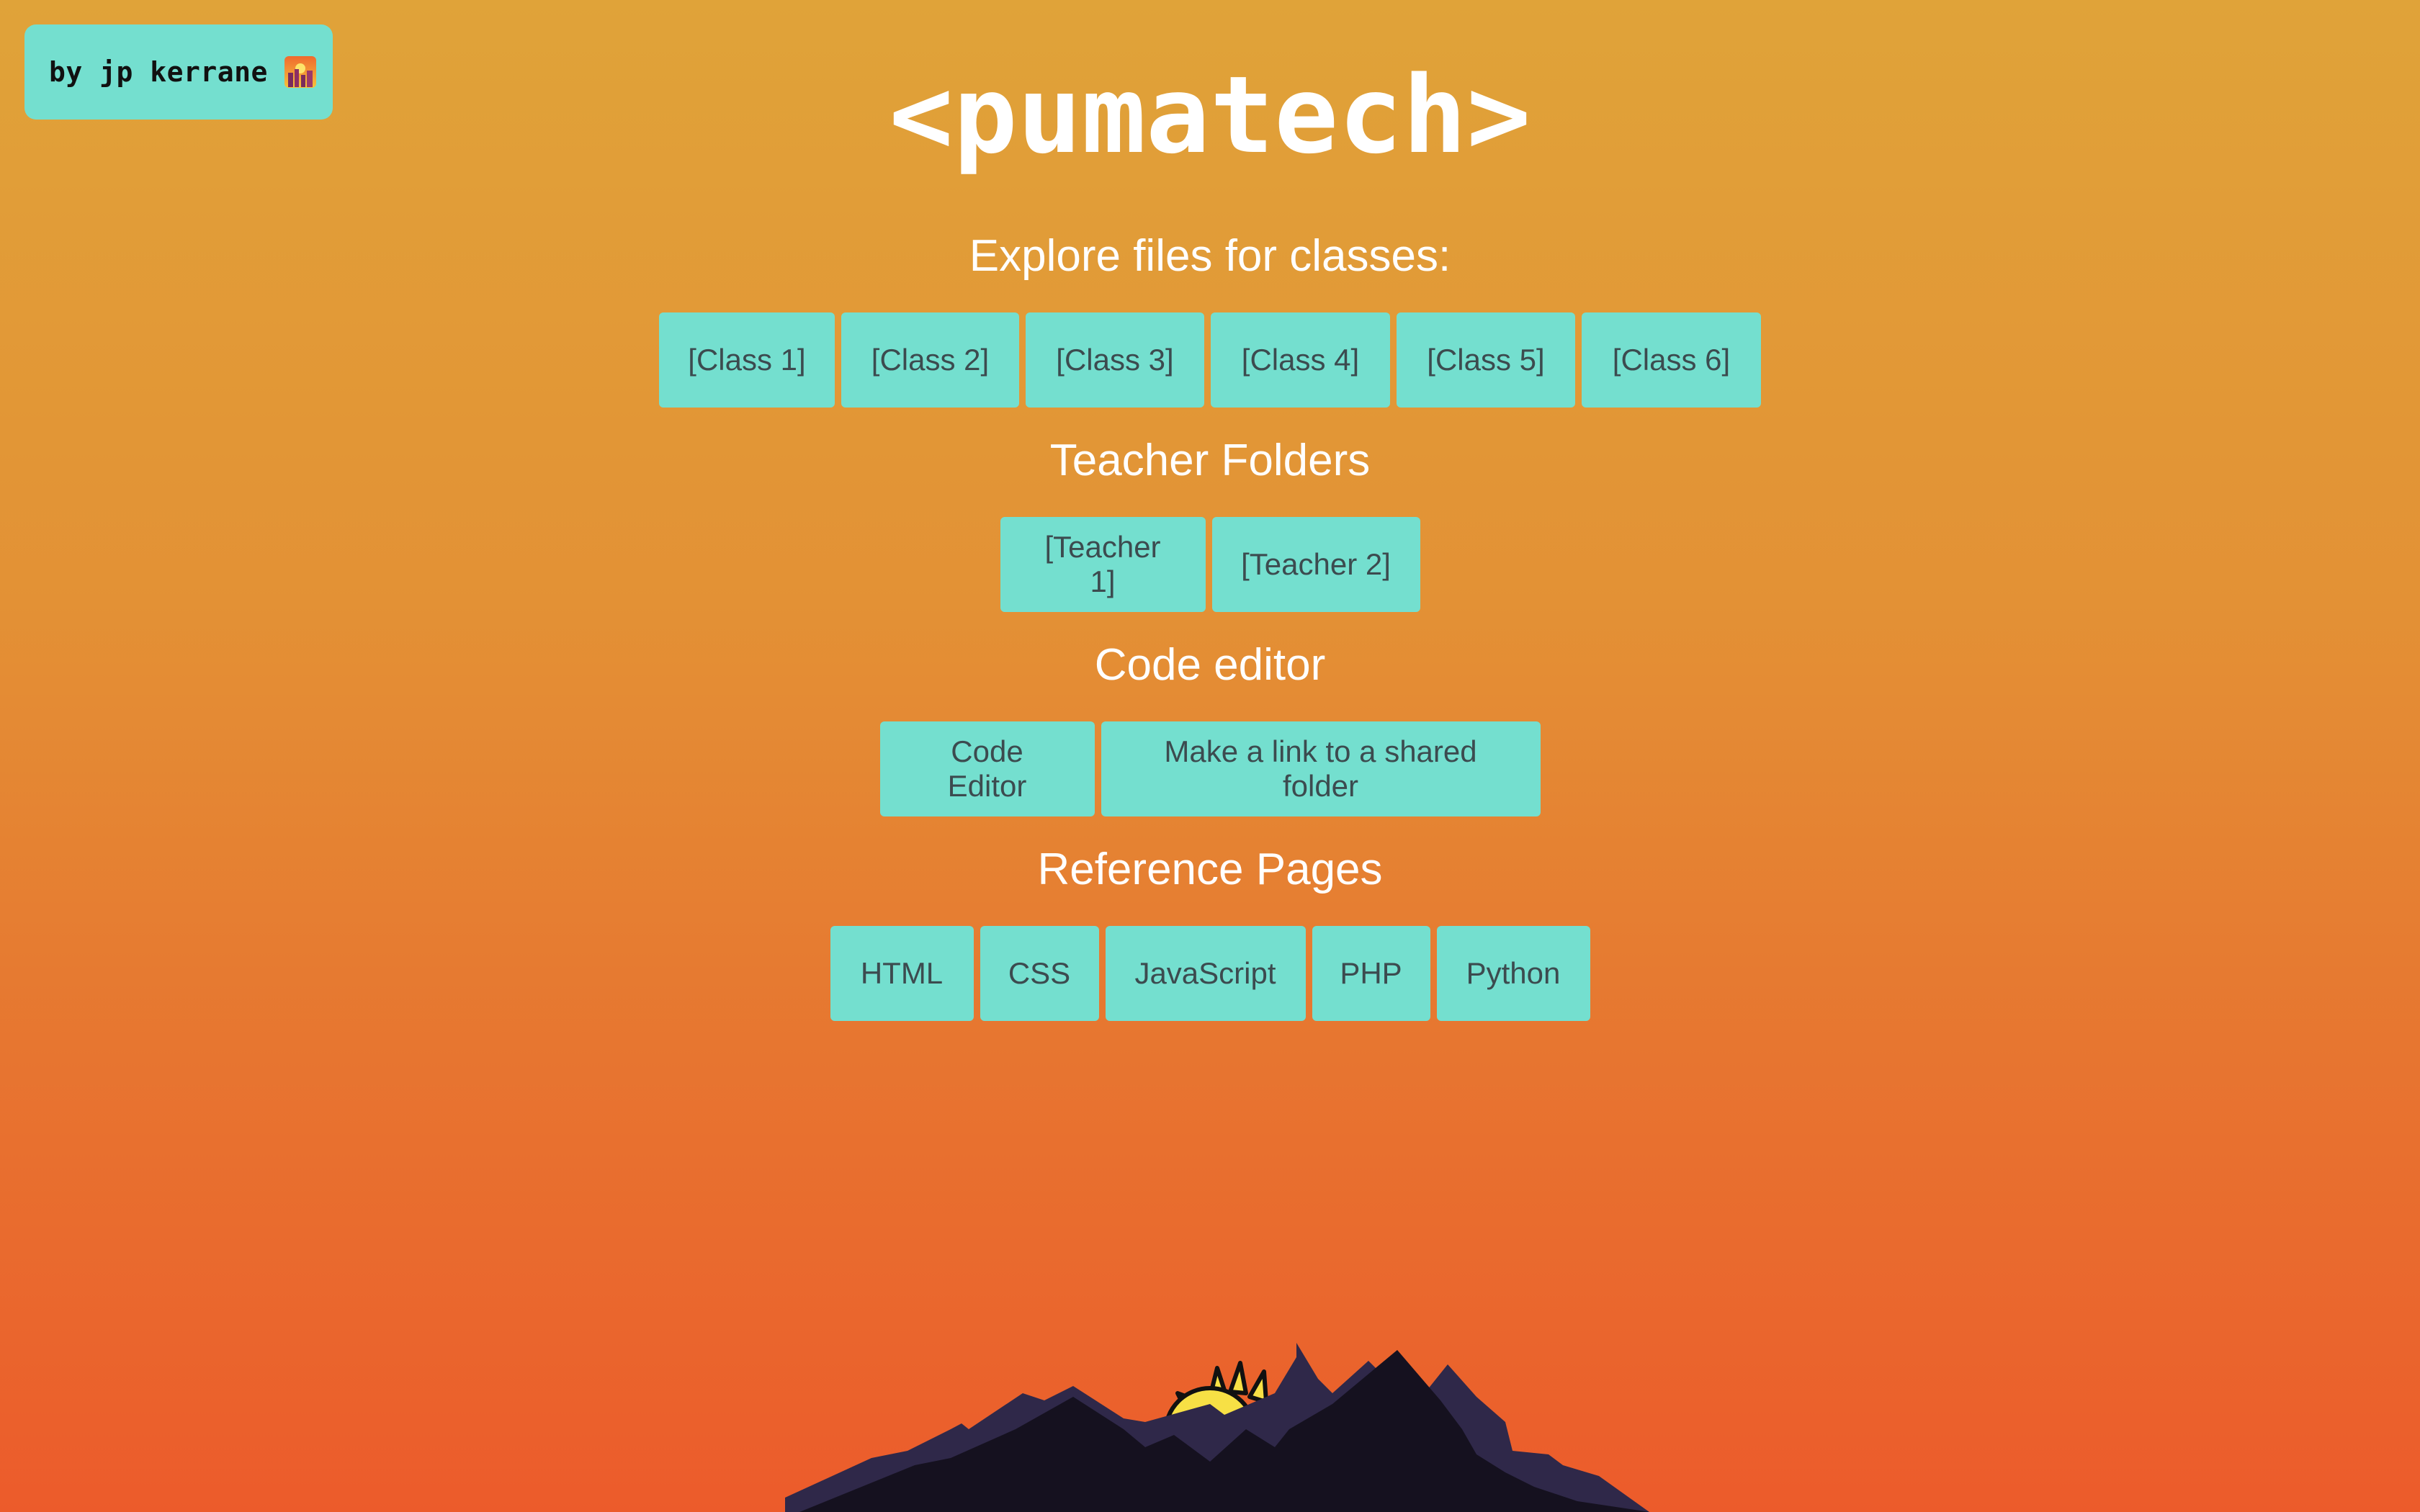 This screenshot has height=1512, width=2420. Describe the element at coordinates (1210, 460) in the screenshot. I see `teacher-folders-heading: Teacher Folders` at that location.